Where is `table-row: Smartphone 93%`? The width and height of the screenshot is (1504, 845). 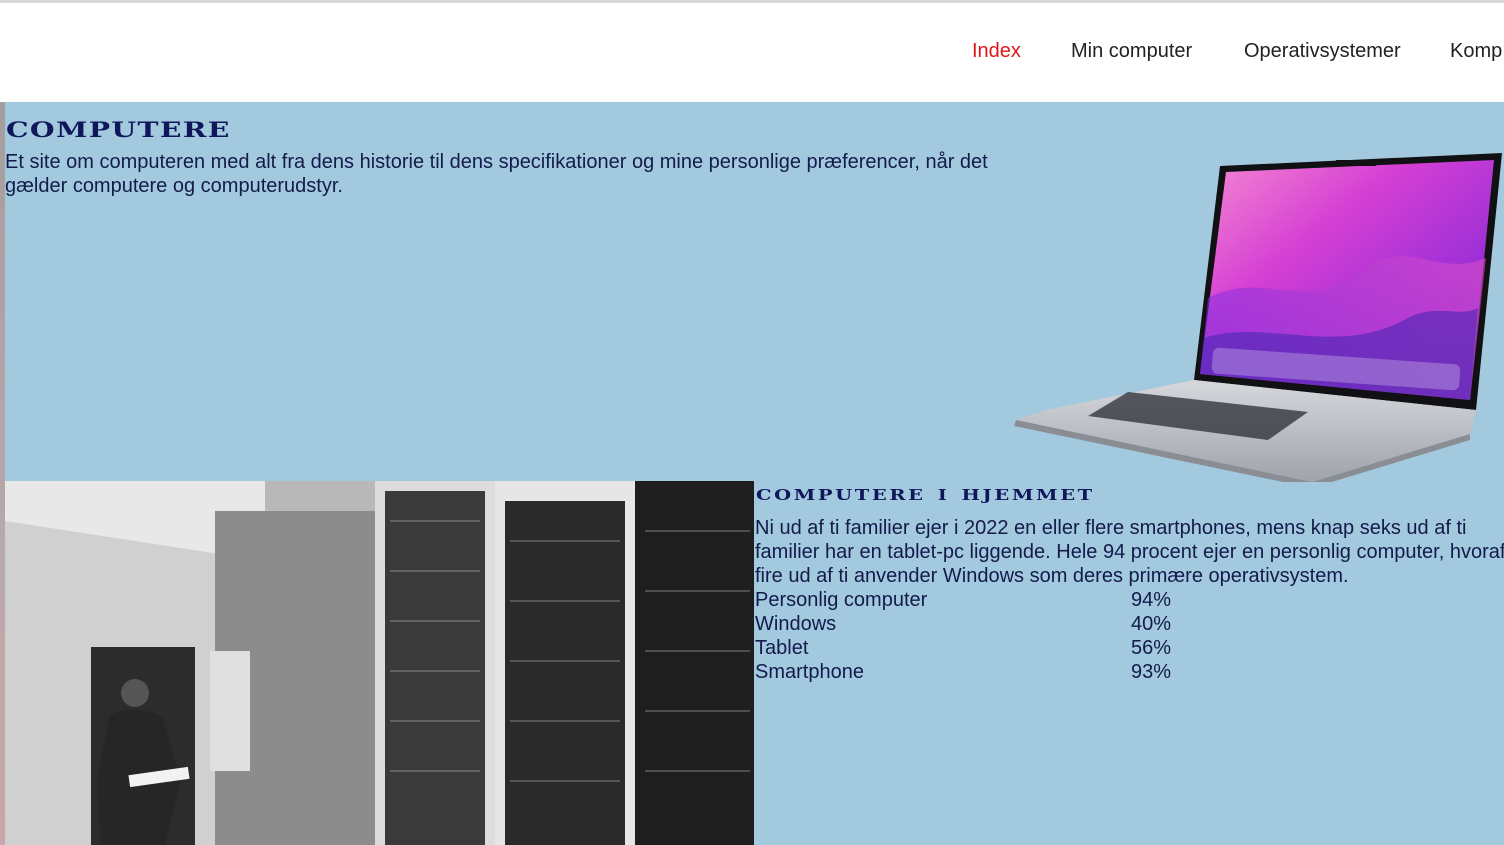 table-row: Smartphone 93% is located at coordinates (963, 672).